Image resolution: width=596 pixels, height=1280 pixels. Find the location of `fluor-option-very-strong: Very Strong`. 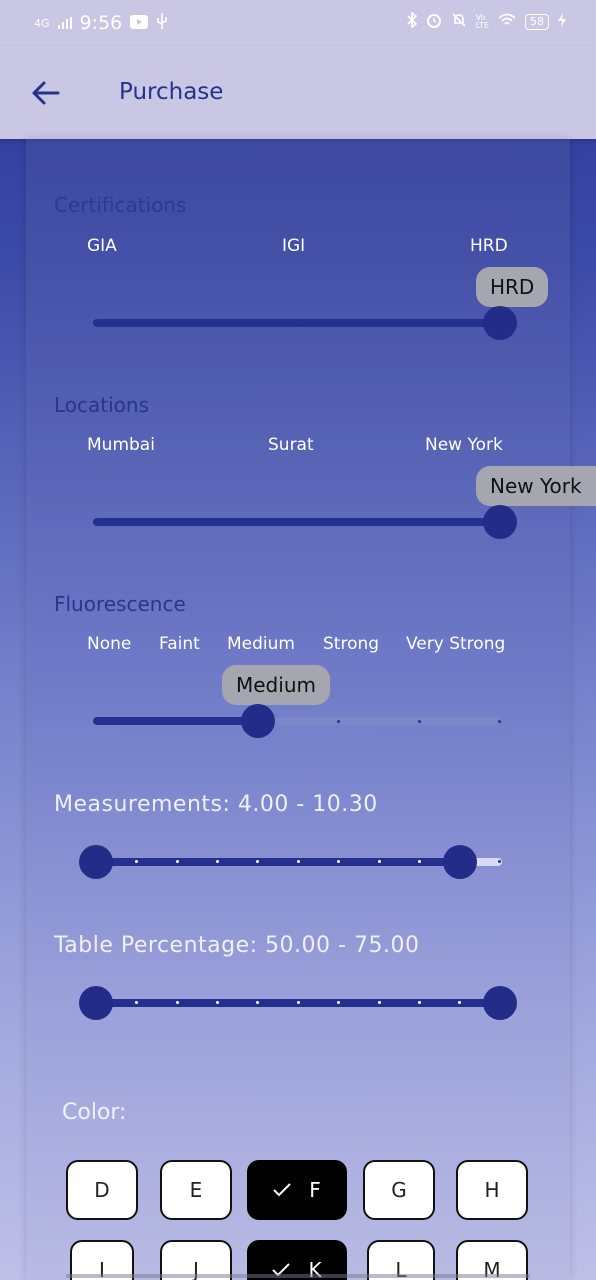

fluor-option-very-strong: Very Strong is located at coordinates (456, 644).